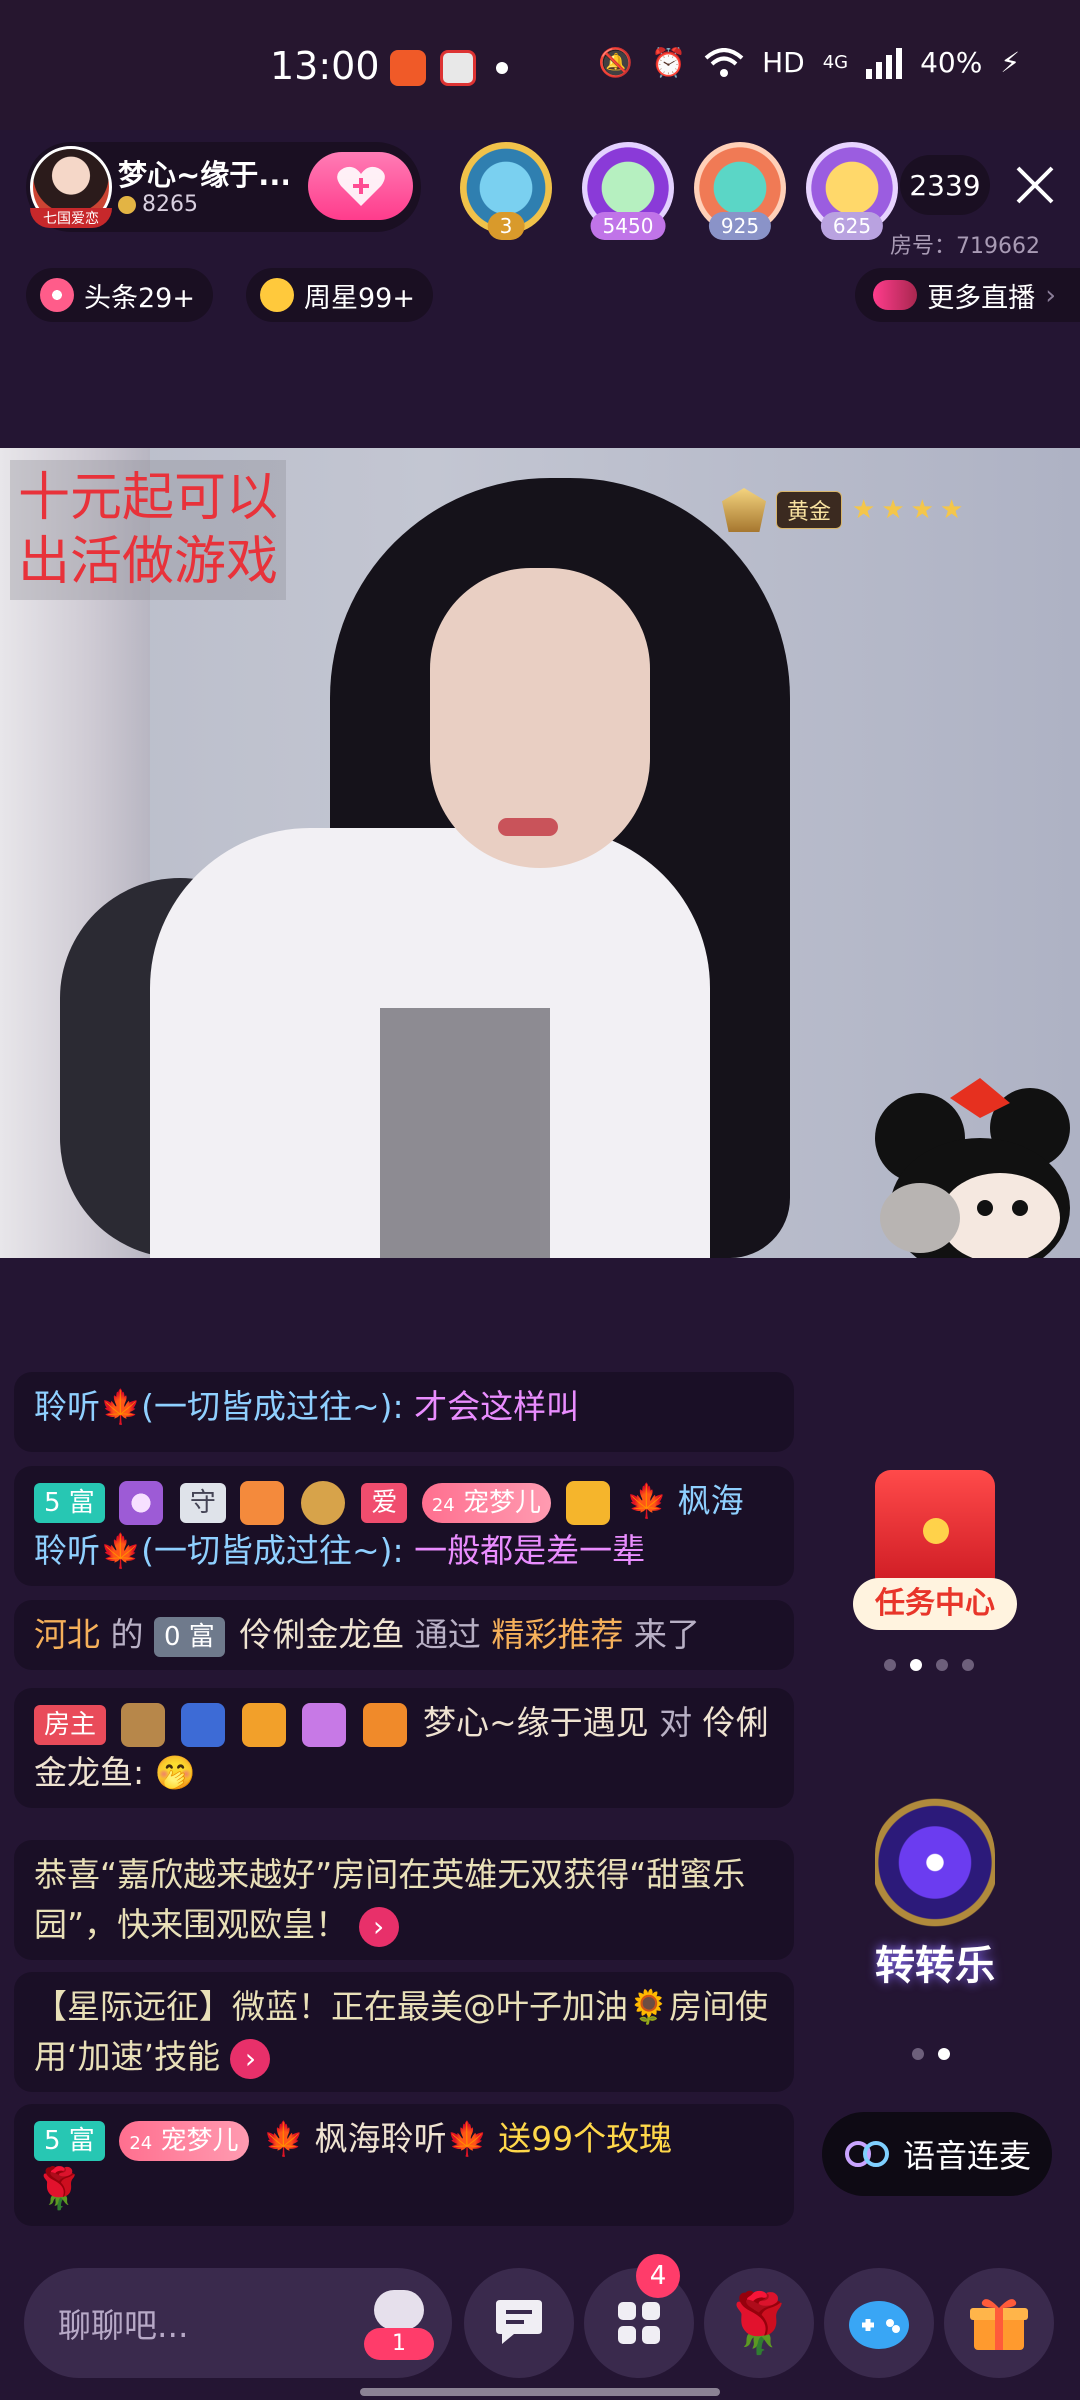 The height and width of the screenshot is (2400, 1080). Describe the element at coordinates (360, 186) in the screenshot. I see `follow-button` at that location.